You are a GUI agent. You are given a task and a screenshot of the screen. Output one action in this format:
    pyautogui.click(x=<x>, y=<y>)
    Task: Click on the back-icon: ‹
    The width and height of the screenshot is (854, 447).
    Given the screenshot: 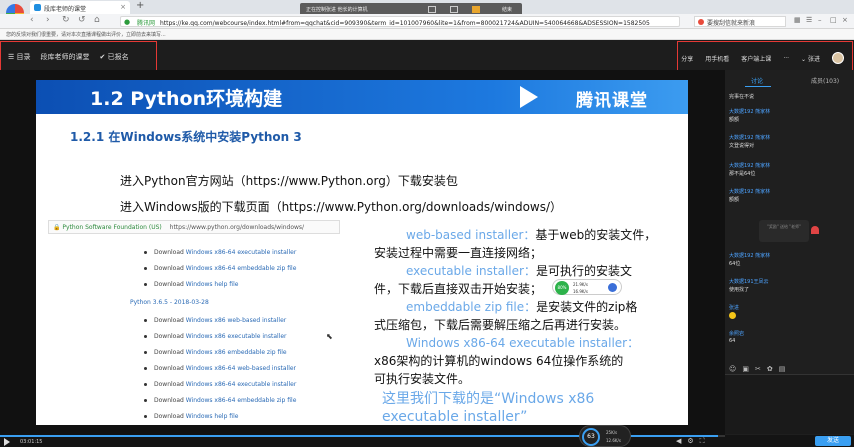 What is the action you would take?
    pyautogui.click(x=32, y=20)
    